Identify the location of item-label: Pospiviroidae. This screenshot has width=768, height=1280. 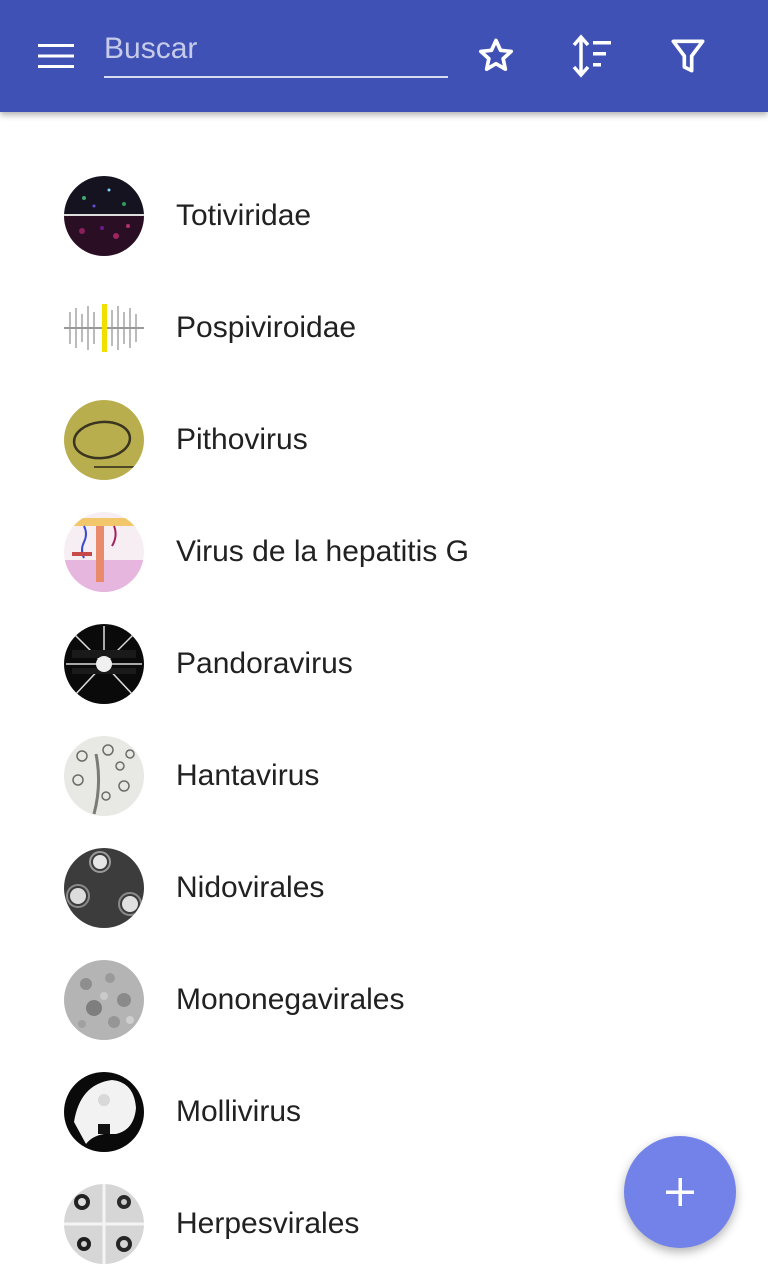
(266, 327).